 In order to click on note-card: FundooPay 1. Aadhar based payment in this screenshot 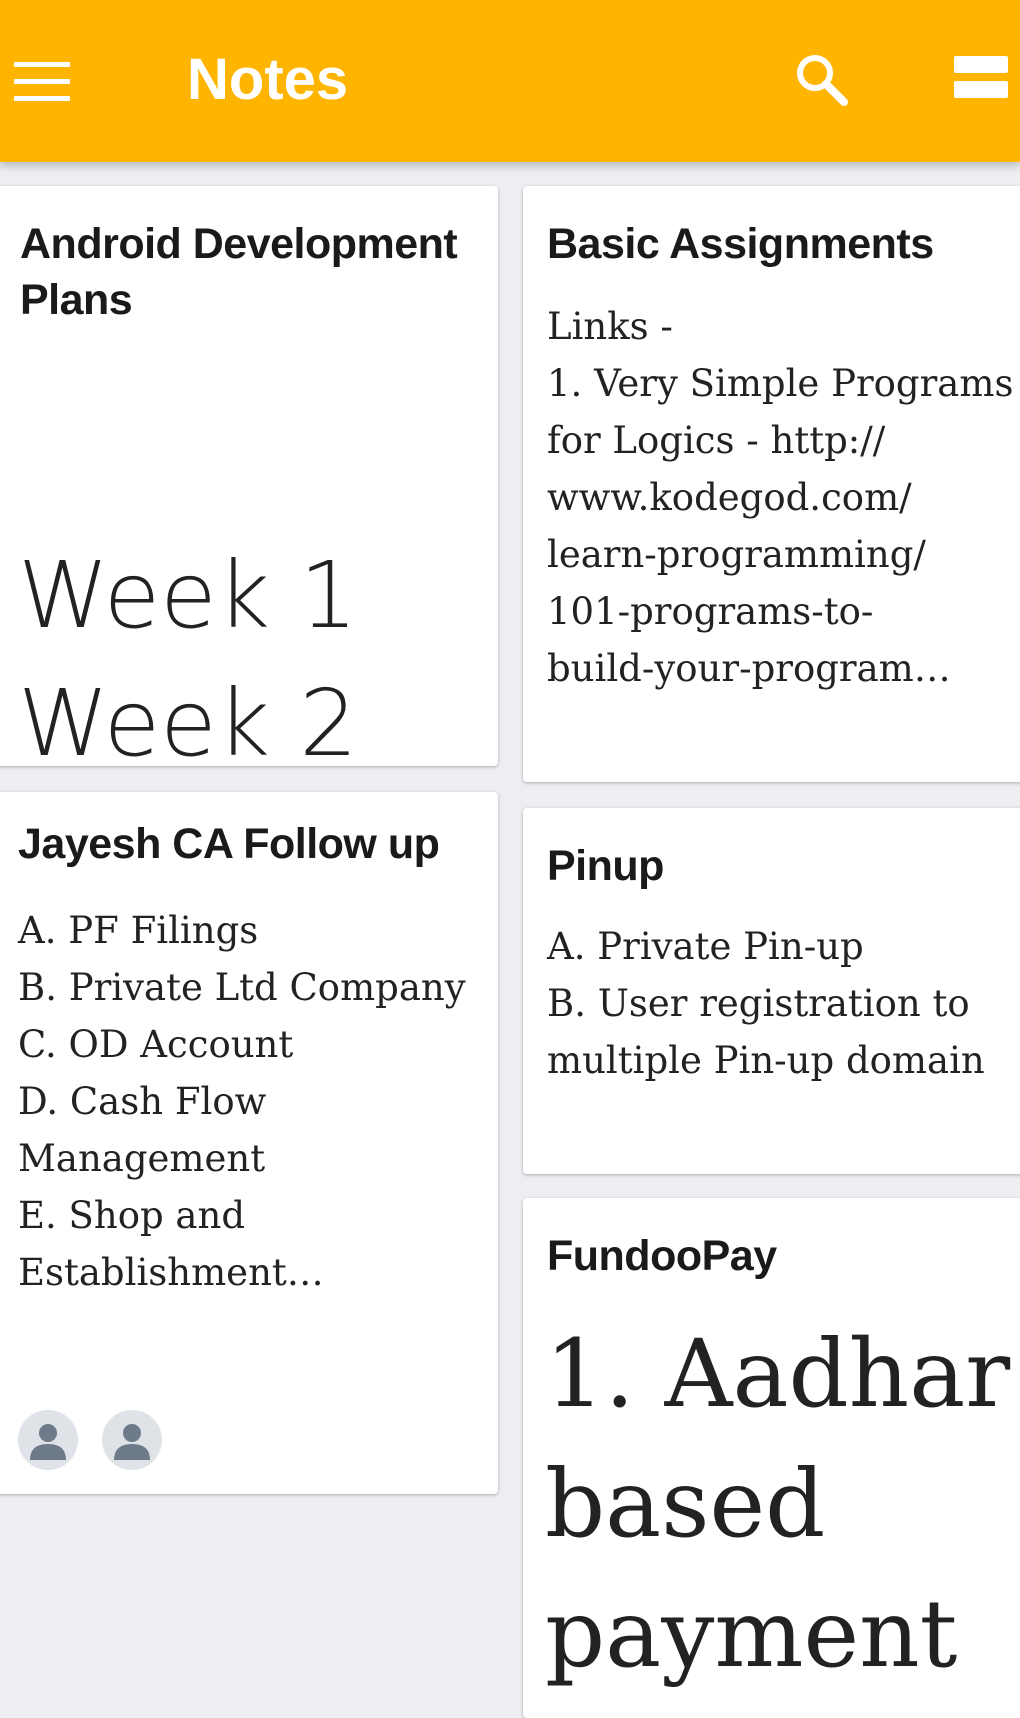, I will do `click(771, 1458)`.